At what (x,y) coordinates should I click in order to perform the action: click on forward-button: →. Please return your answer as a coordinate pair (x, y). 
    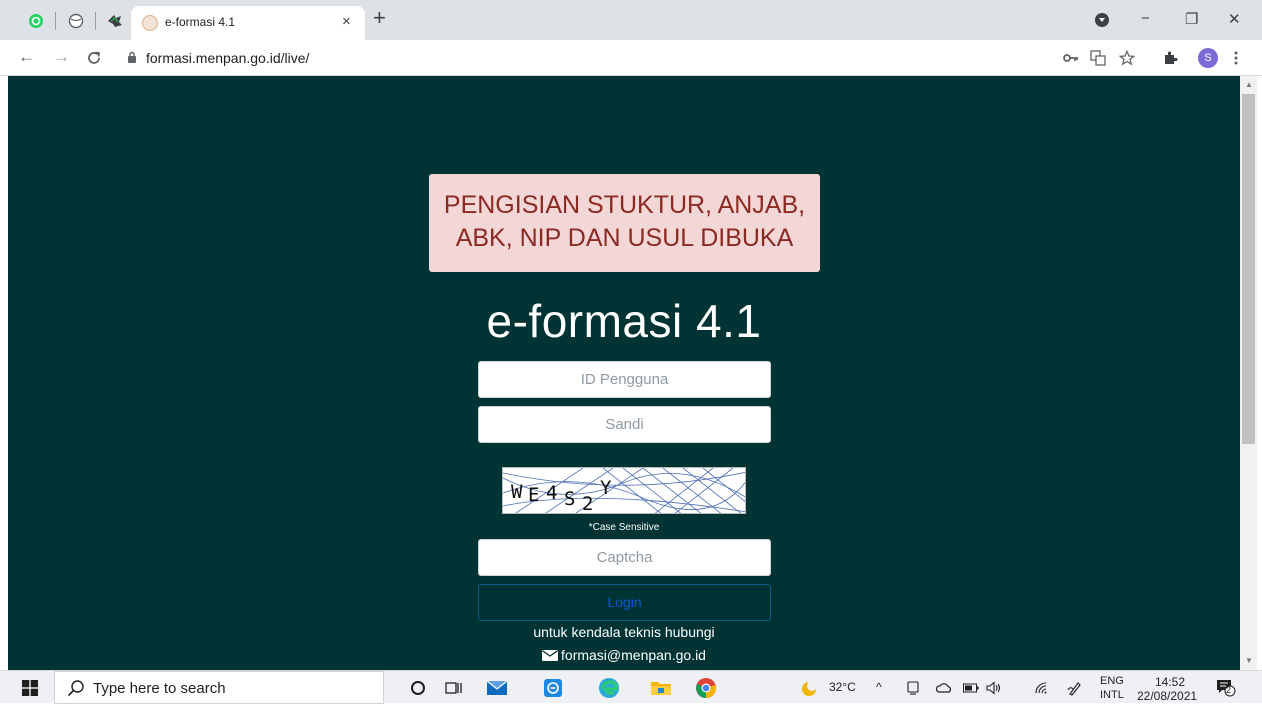
    Looking at the image, I should click on (61, 57).